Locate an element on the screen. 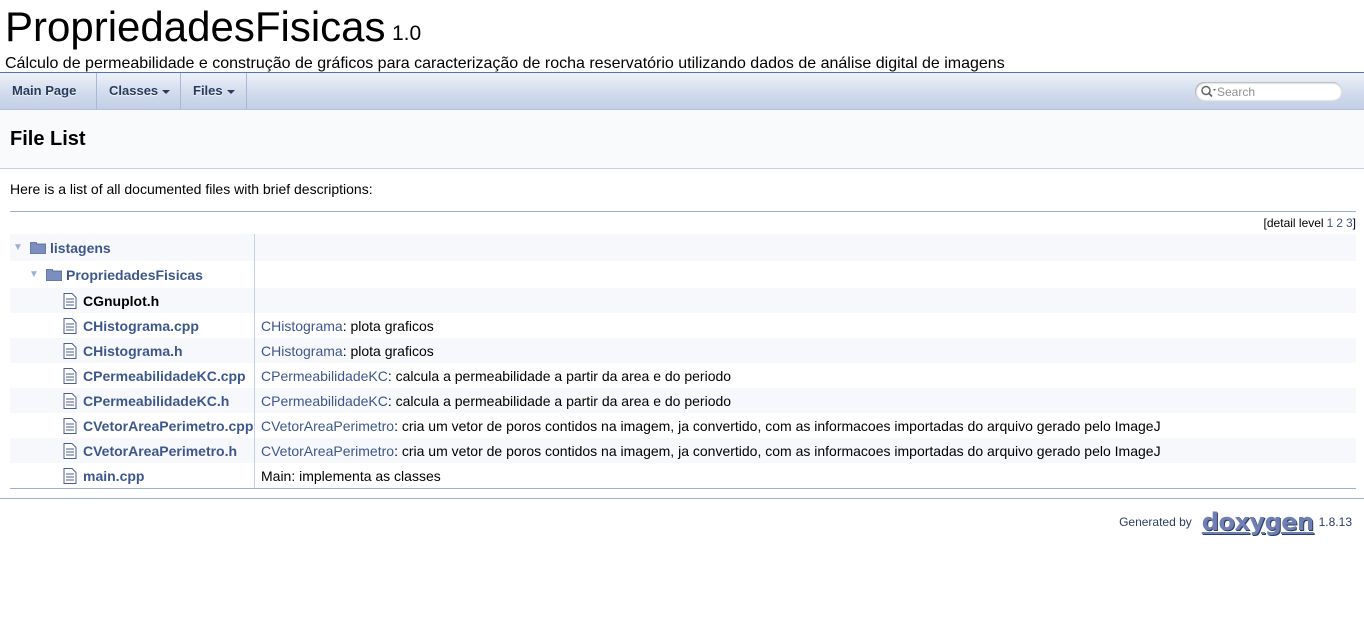 The image size is (1364, 634). file-link: CVetorAreaPerimetro.h is located at coordinates (160, 451).